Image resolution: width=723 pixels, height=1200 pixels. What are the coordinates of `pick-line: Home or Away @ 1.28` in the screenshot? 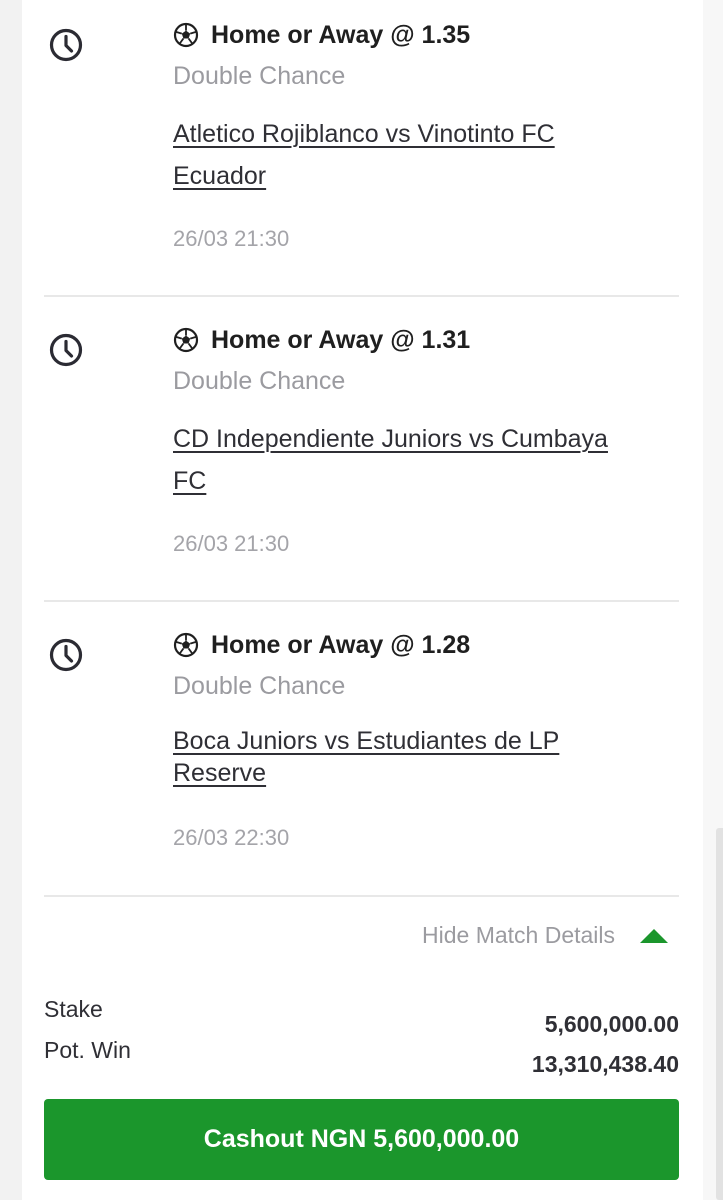 It's located at (321, 645).